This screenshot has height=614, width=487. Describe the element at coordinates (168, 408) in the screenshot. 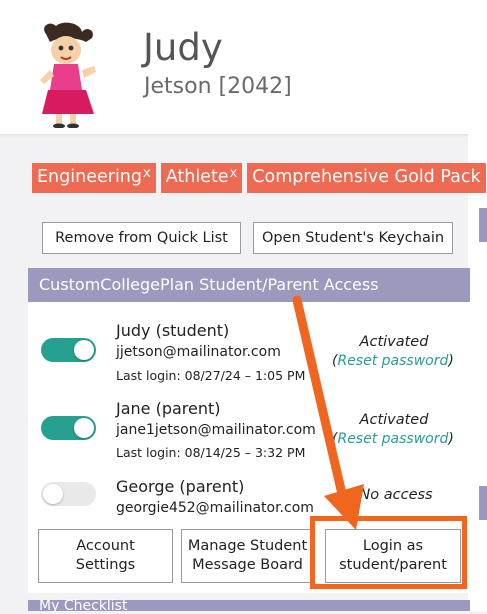

I see `user-name: Jane (parent)` at that location.